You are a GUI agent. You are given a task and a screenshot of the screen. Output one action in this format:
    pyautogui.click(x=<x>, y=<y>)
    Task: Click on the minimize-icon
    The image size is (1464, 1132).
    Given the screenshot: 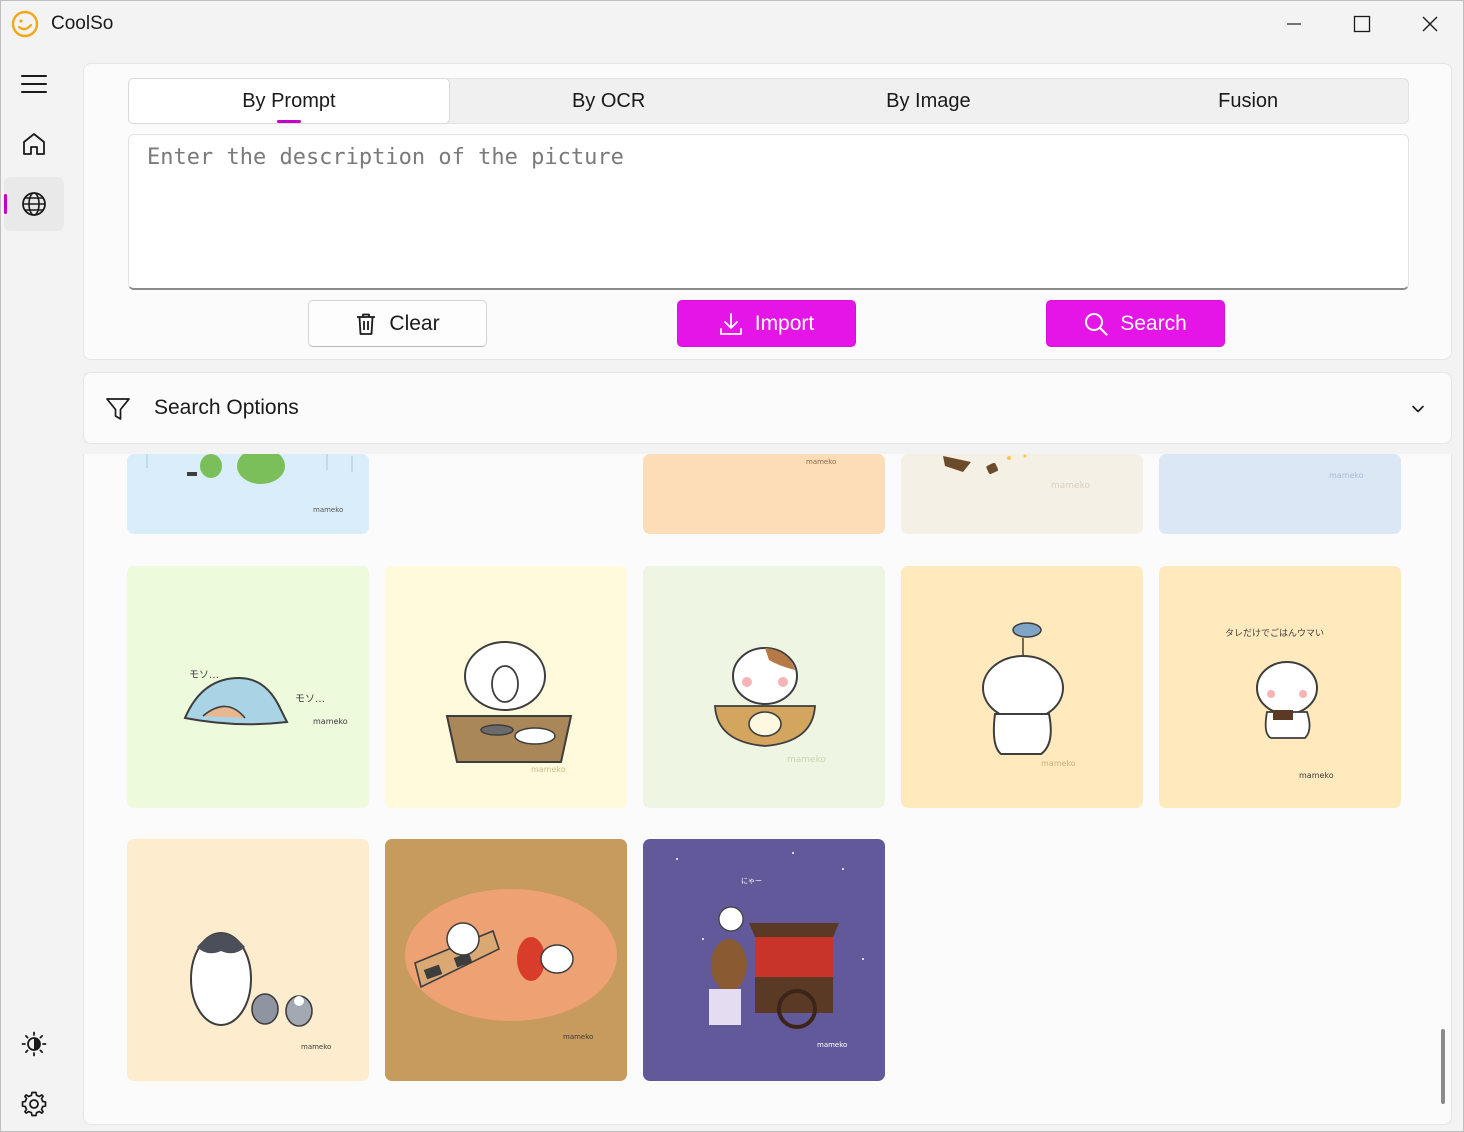 What is the action you would take?
    pyautogui.click(x=1294, y=24)
    